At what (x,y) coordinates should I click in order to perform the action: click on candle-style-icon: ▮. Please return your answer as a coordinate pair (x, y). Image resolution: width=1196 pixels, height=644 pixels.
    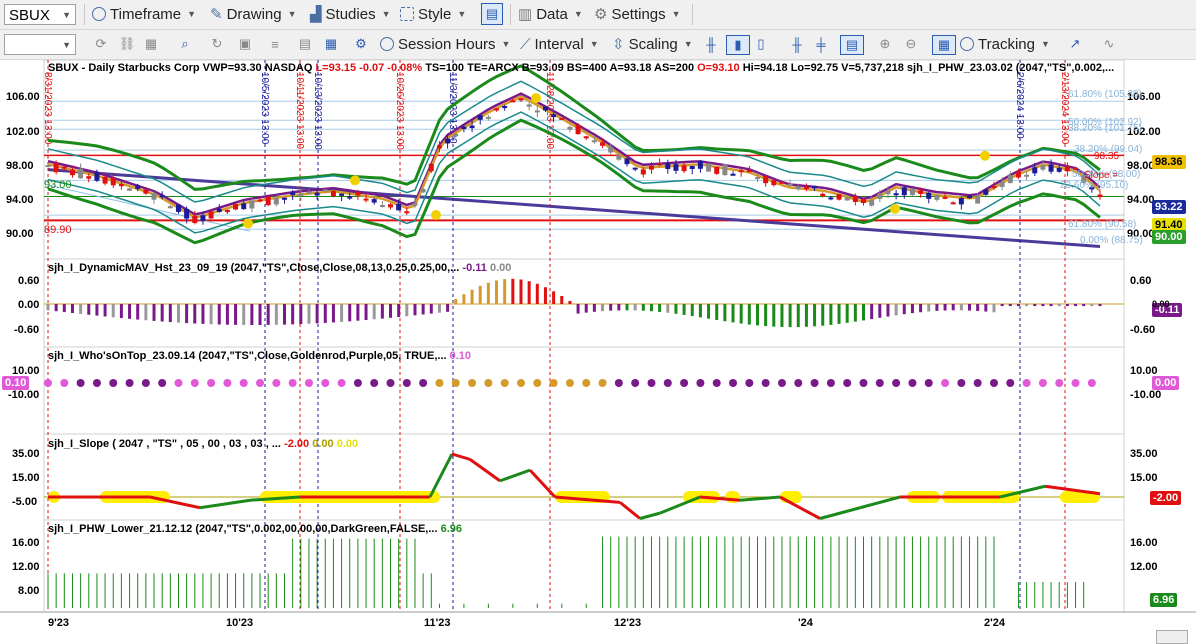
    Looking at the image, I should click on (738, 45).